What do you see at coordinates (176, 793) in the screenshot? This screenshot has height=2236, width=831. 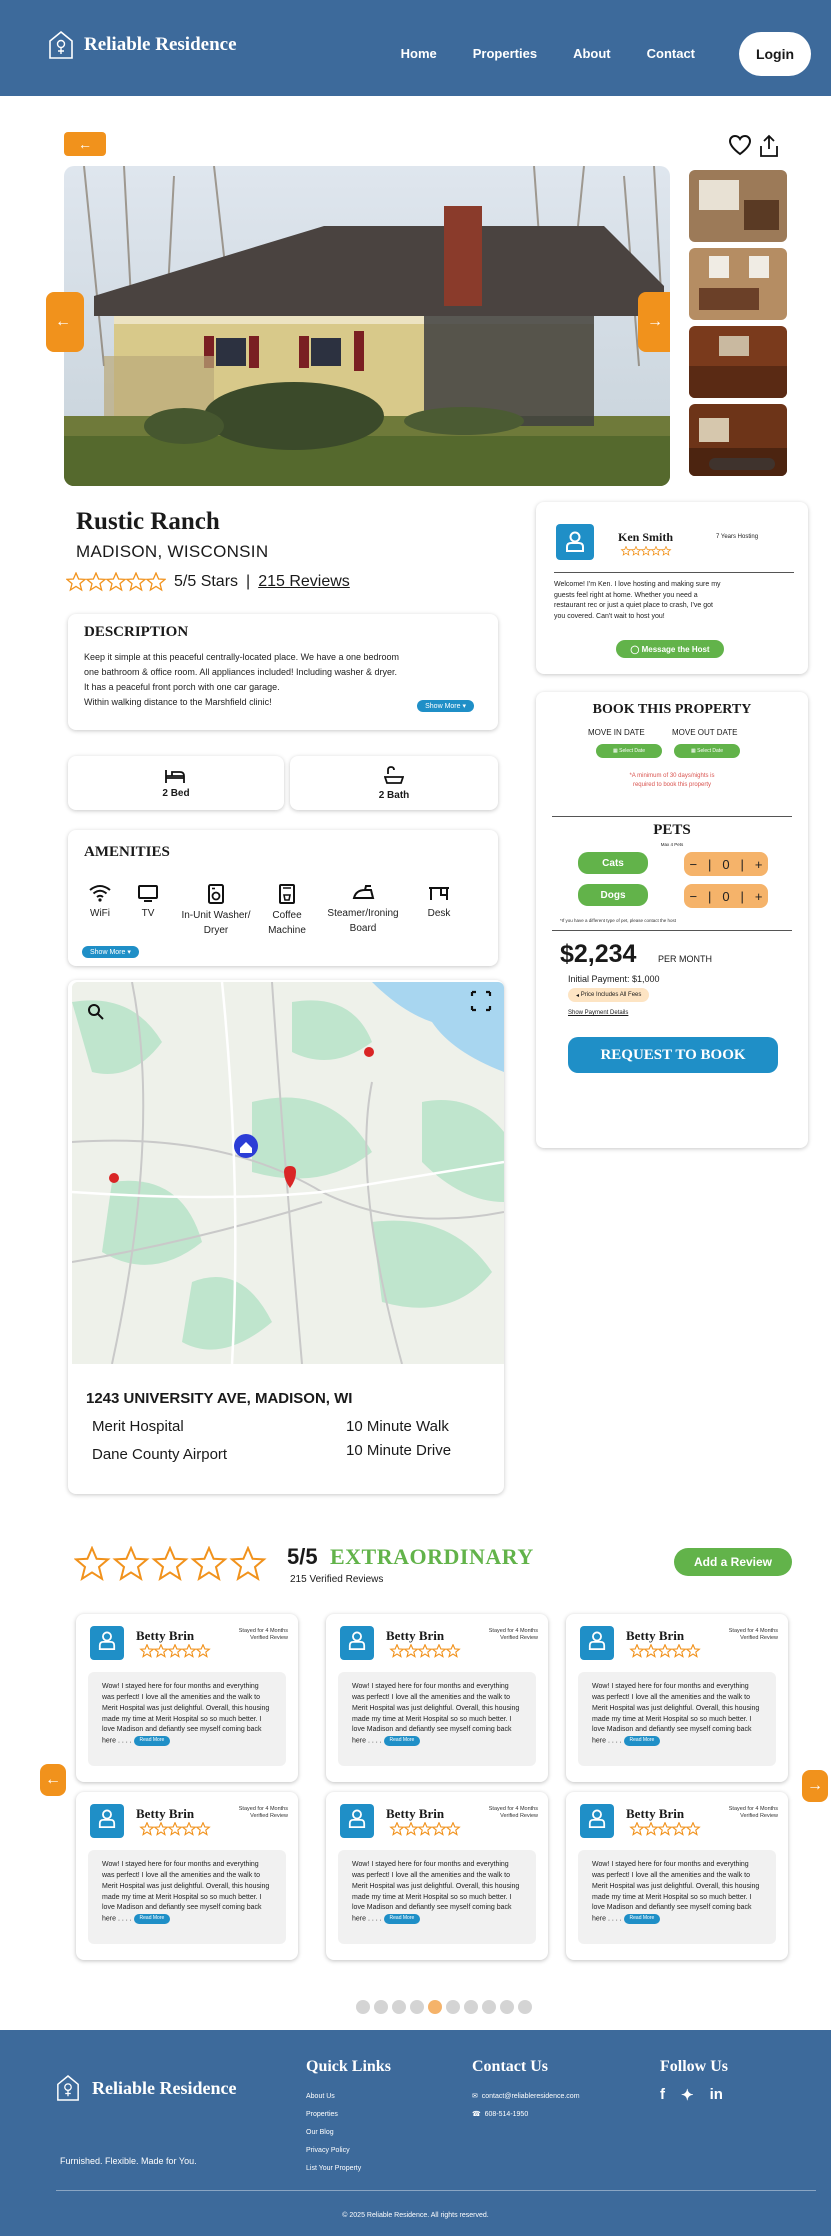 I see `bed-count: 2 Bed` at bounding box center [176, 793].